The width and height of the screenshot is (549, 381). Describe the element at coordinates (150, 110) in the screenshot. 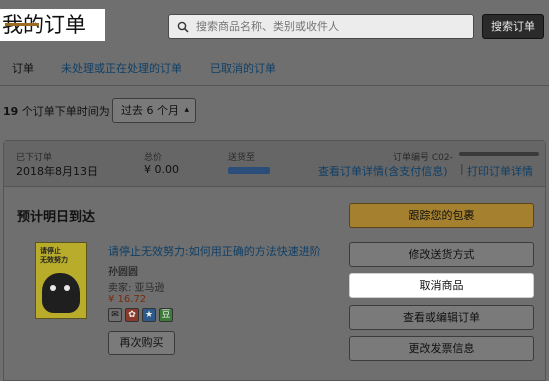

I see `period-select-value: 过去 6 个月` at that location.